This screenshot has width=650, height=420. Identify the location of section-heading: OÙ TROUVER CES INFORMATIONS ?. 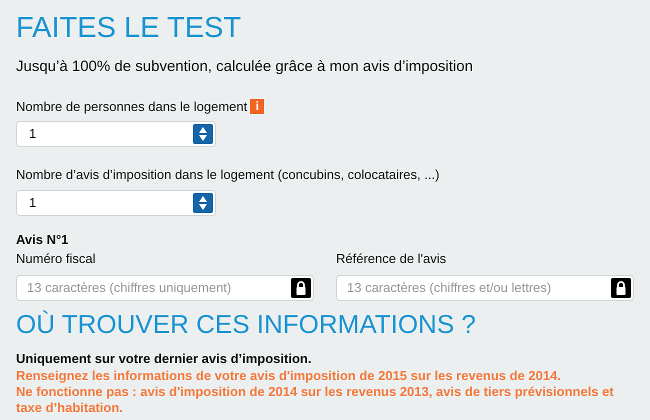
(246, 324).